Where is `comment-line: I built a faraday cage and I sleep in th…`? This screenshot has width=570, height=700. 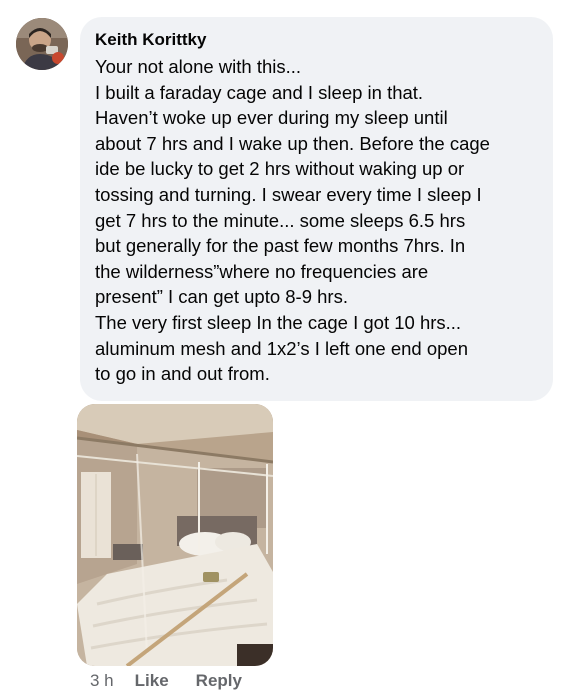 comment-line: I built a faraday cage and I sleep in th… is located at coordinates (259, 92).